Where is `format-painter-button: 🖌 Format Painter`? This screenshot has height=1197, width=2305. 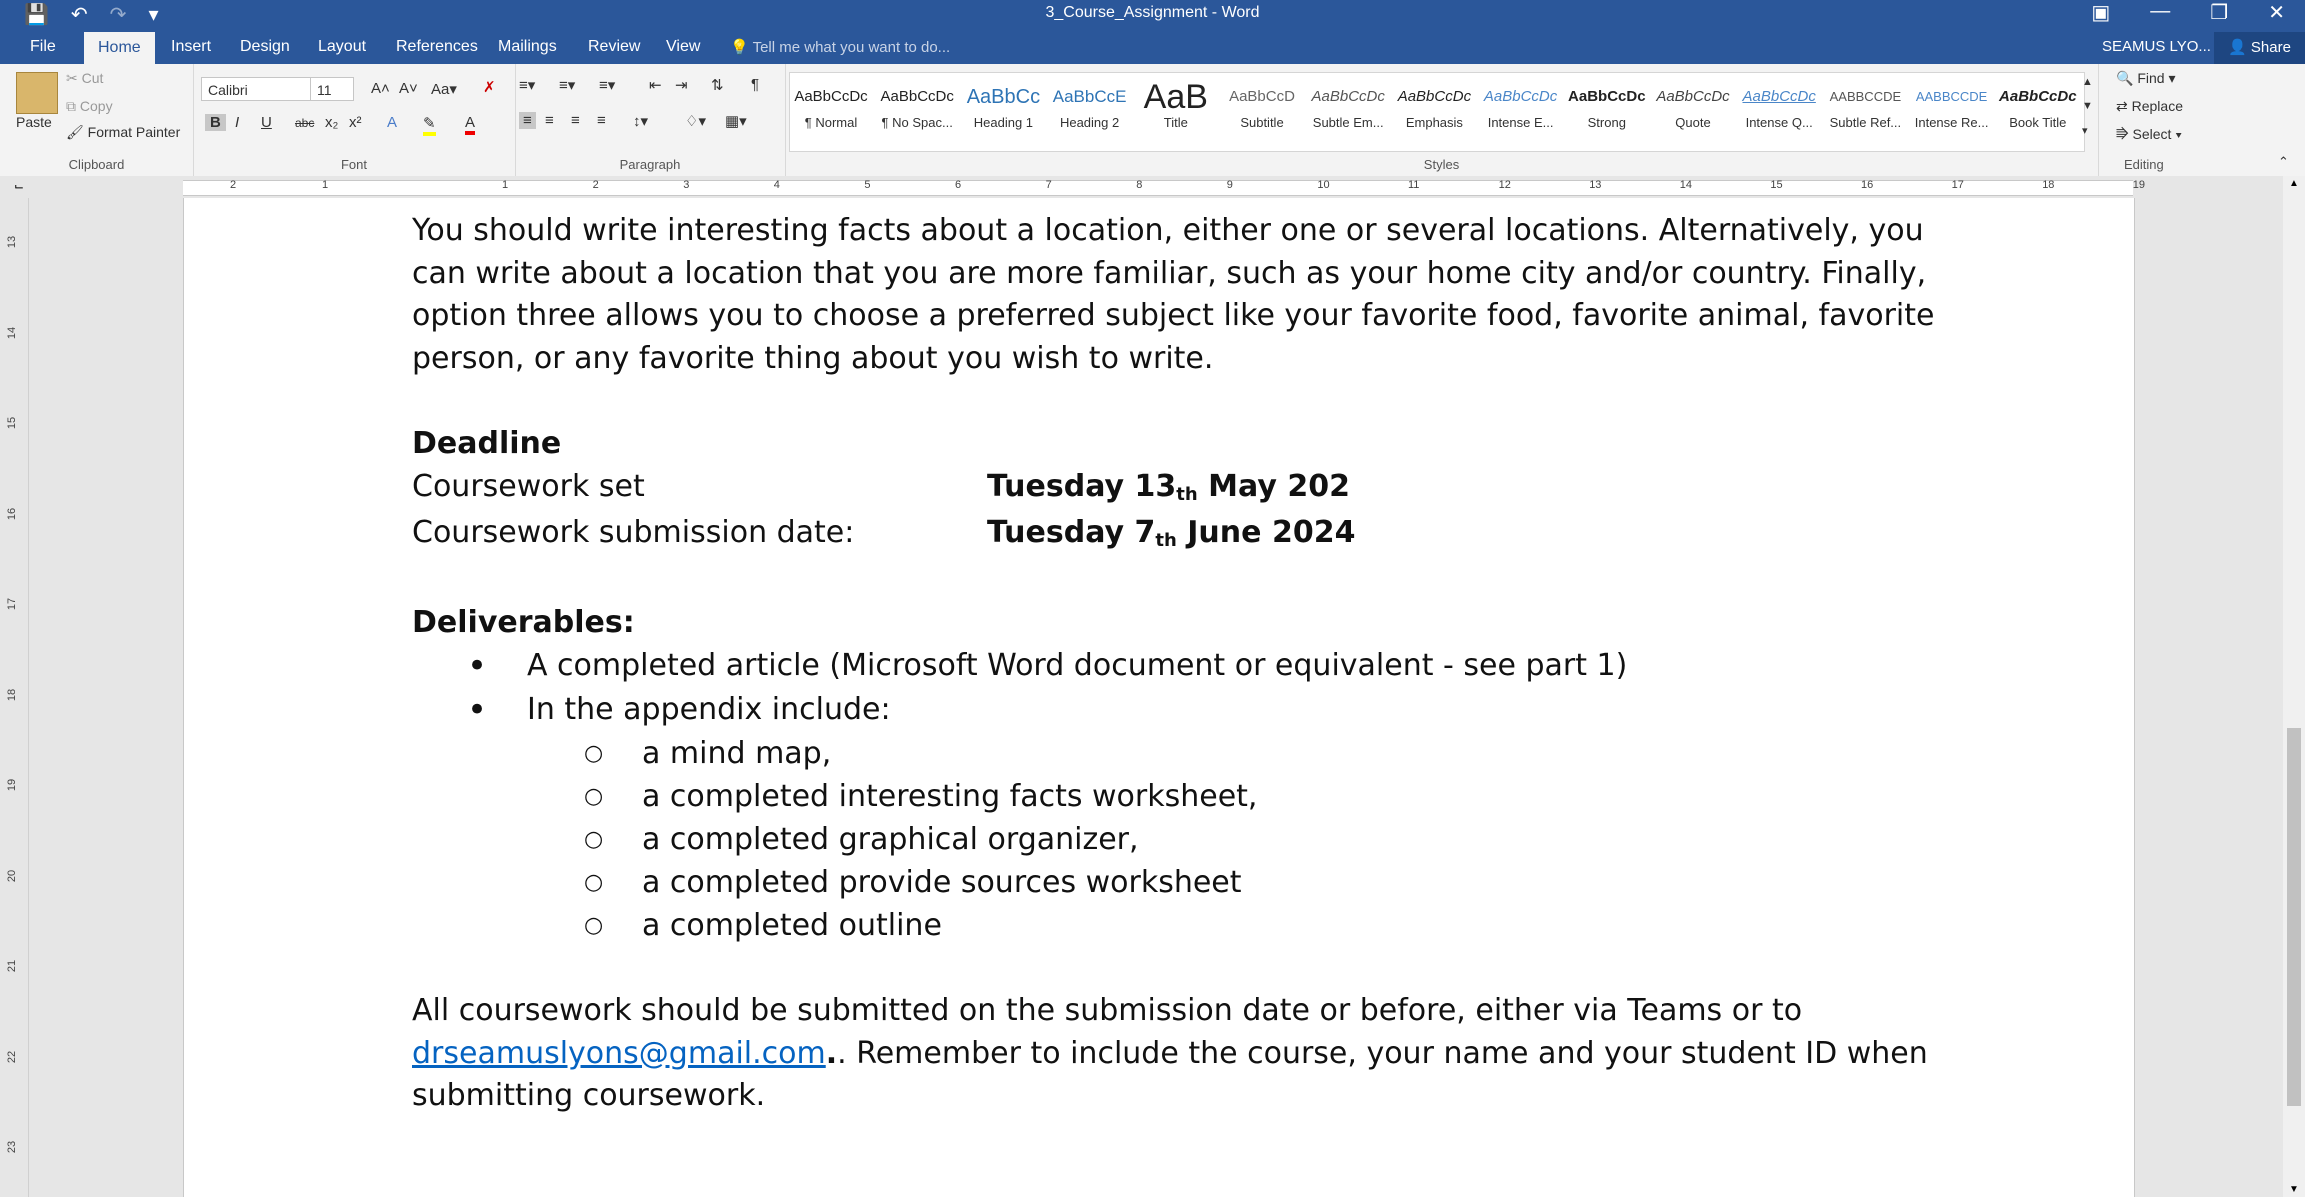 format-painter-button: 🖌 Format Painter is located at coordinates (123, 132).